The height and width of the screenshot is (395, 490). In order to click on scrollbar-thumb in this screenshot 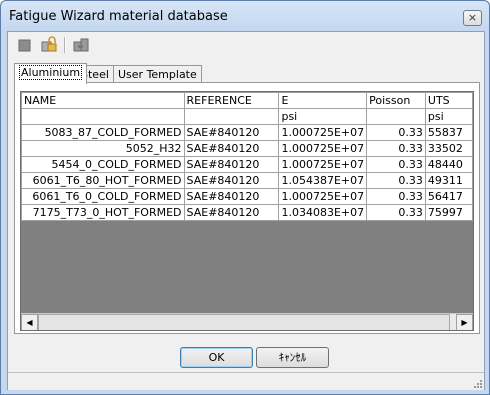, I will do `click(244, 322)`.